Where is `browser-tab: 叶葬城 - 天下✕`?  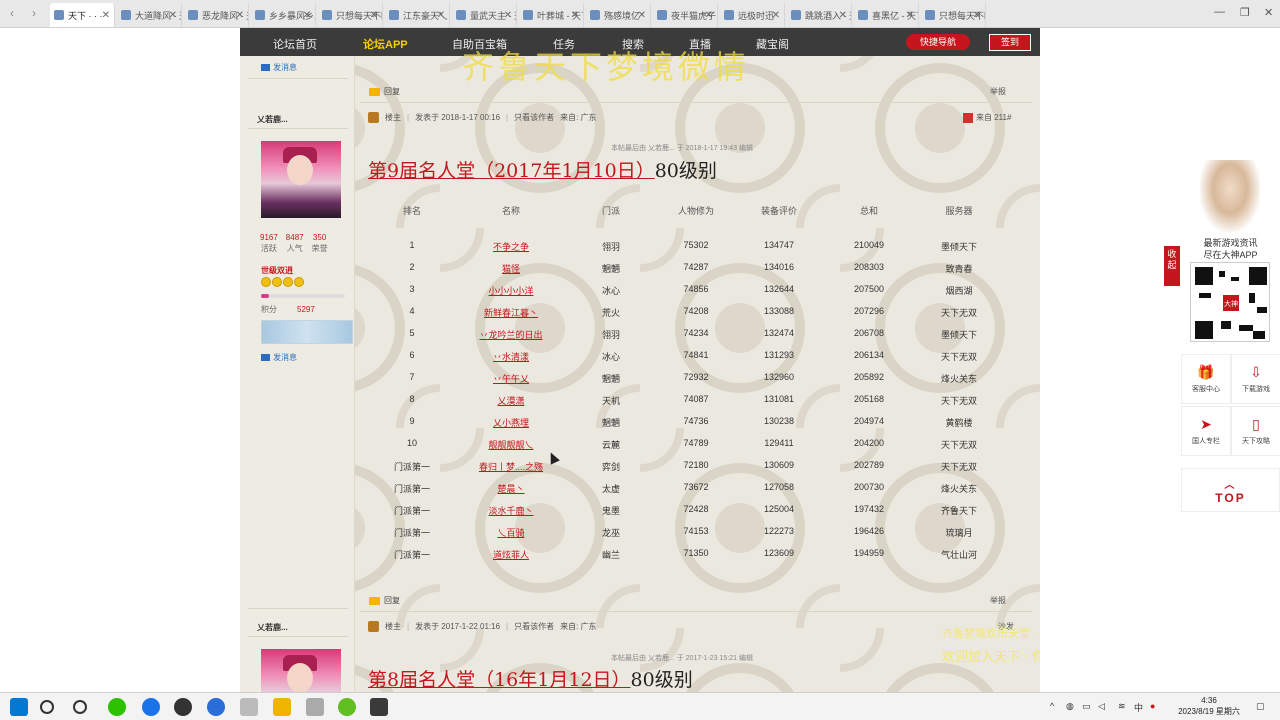 browser-tab: 叶葬城 - 天下✕ is located at coordinates (551, 15).